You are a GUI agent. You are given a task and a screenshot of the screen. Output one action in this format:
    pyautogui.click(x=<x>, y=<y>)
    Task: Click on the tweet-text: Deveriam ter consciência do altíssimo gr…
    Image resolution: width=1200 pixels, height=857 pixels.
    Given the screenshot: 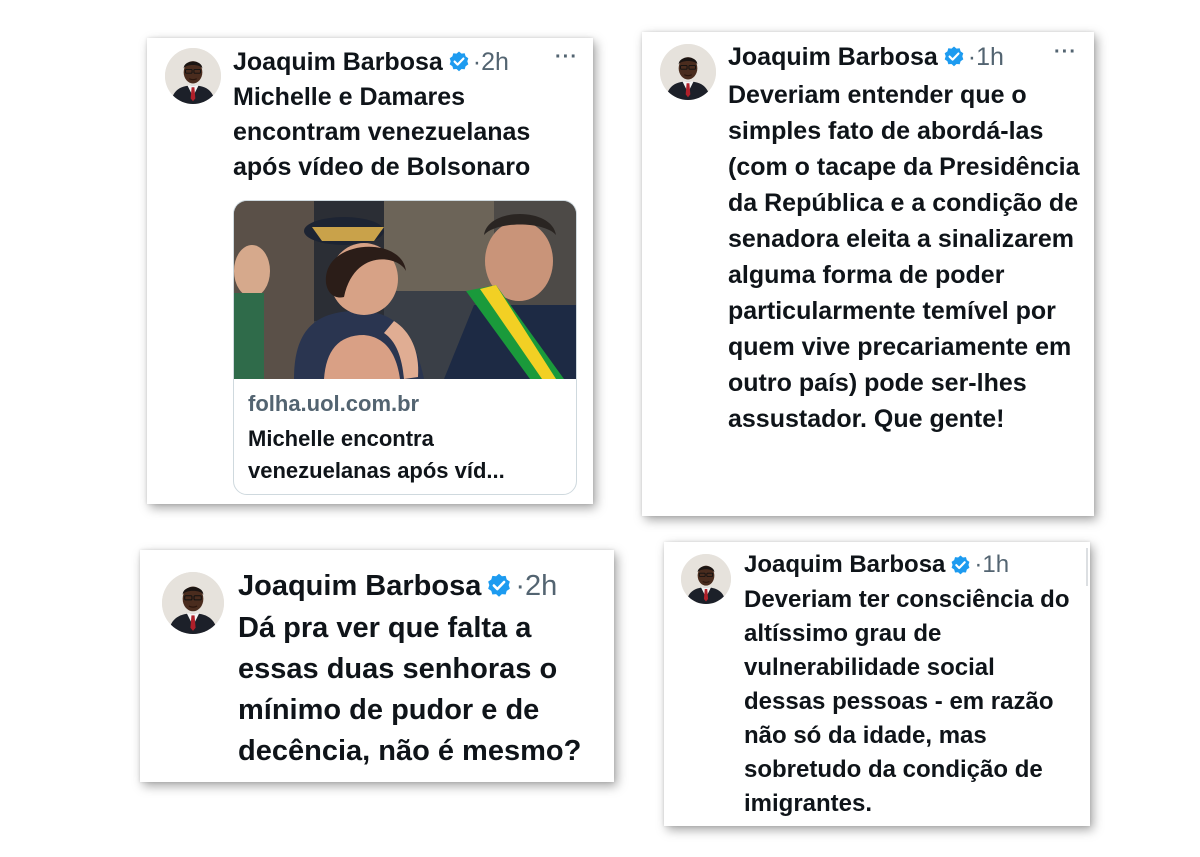 What is the action you would take?
    pyautogui.click(x=907, y=701)
    